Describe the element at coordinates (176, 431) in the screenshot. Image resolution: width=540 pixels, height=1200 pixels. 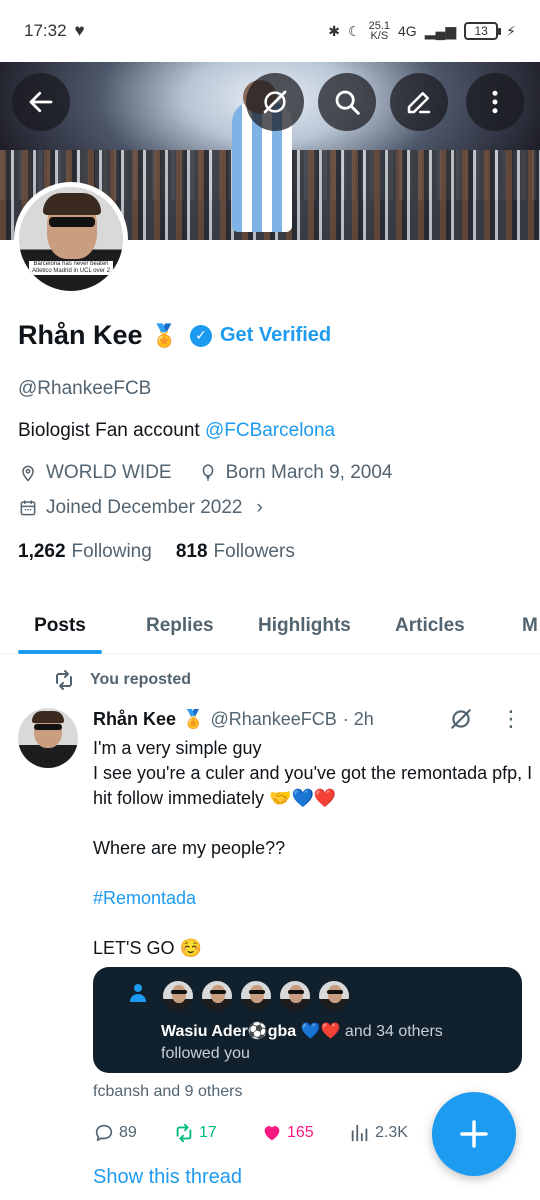
I see `profile-bio: Biologist Fan account @FCBarcelona` at that location.